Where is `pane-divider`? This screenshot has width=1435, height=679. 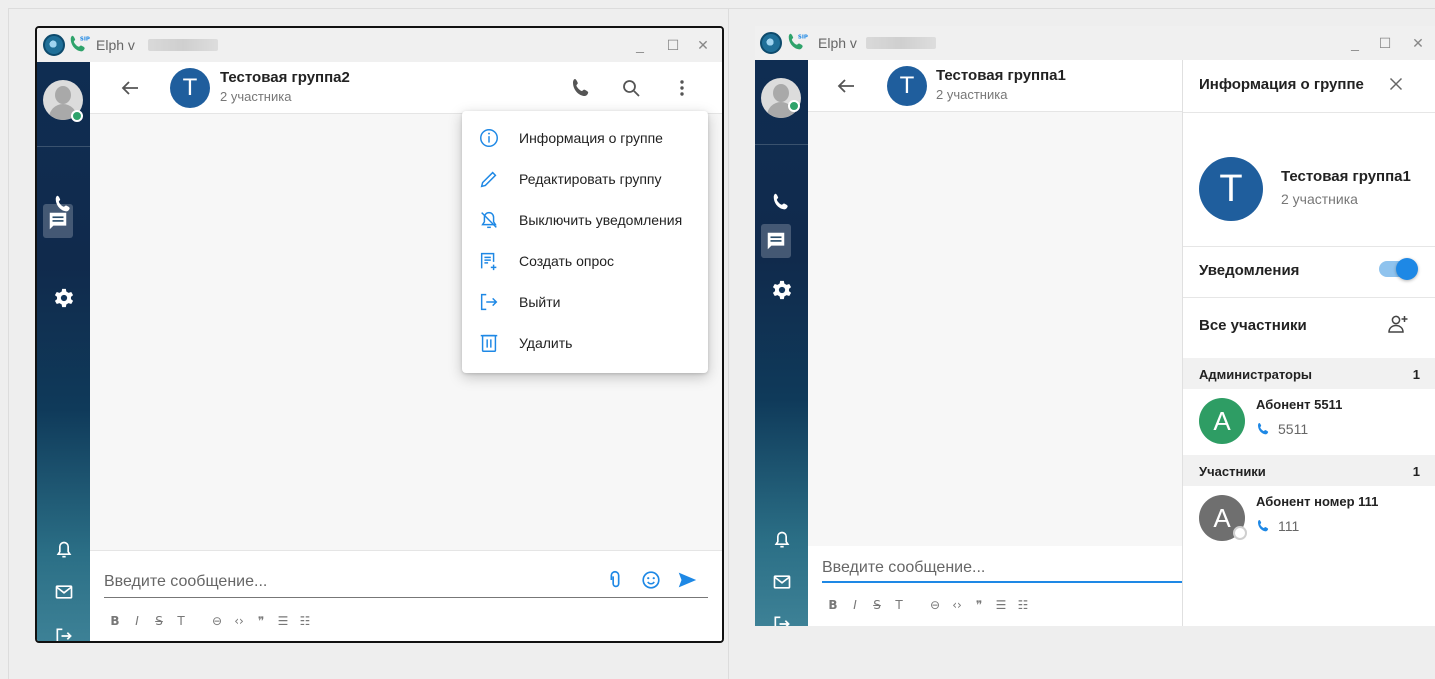 pane-divider is located at coordinates (728, 343).